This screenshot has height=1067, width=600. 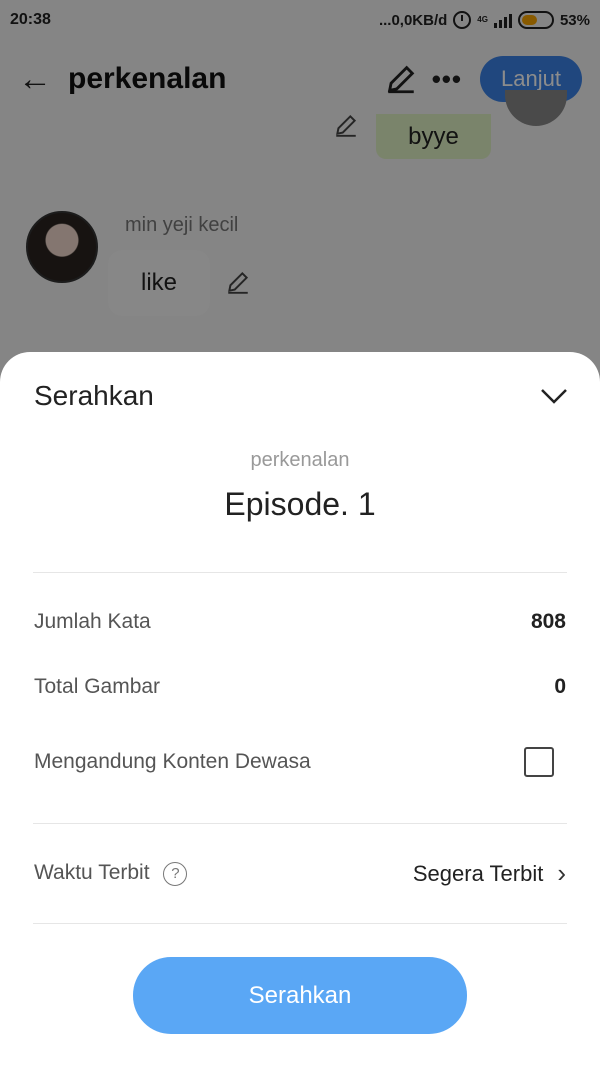 What do you see at coordinates (561, 873) in the screenshot?
I see `chevron-right-icon: ›` at bounding box center [561, 873].